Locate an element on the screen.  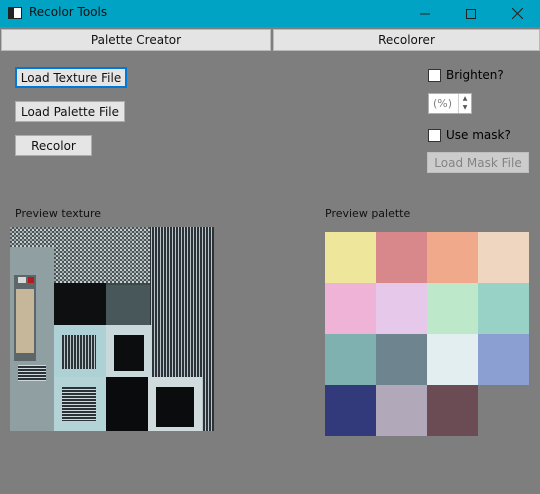
use-mask-label: Use mask? is located at coordinates (478, 135).